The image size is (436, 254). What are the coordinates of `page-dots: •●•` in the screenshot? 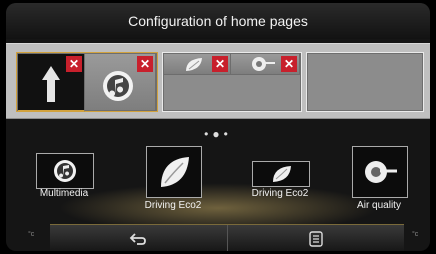 It's located at (218, 134).